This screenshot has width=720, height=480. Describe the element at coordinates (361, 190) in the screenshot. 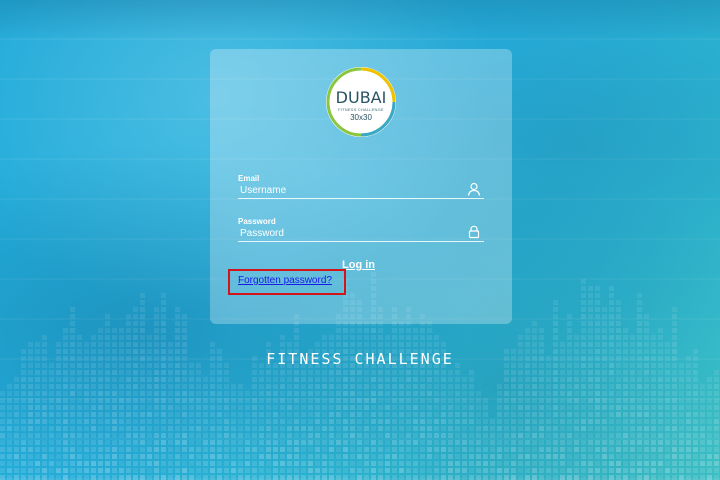

I see `username-input` at that location.